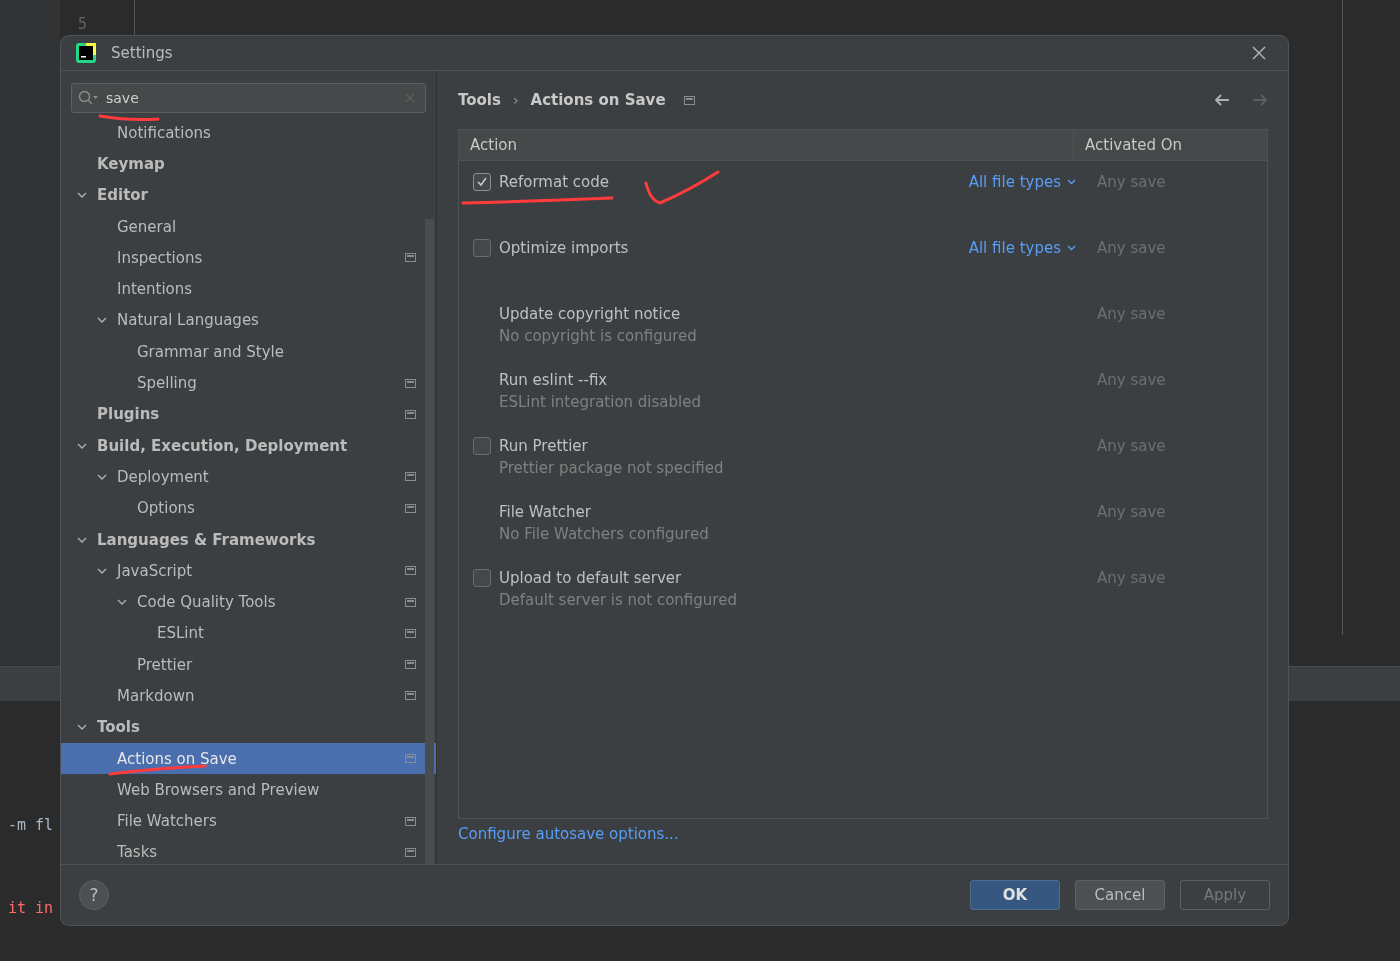 This screenshot has width=1400, height=961. What do you see at coordinates (89, 98) in the screenshot?
I see `search-icon` at bounding box center [89, 98].